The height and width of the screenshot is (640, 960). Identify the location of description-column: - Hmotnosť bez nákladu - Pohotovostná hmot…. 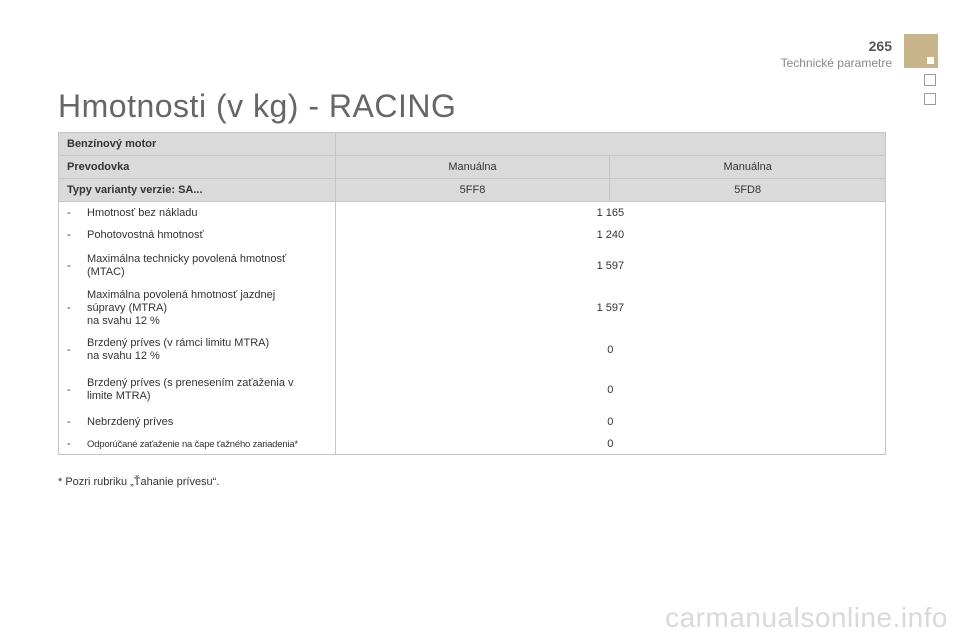
(197, 328).